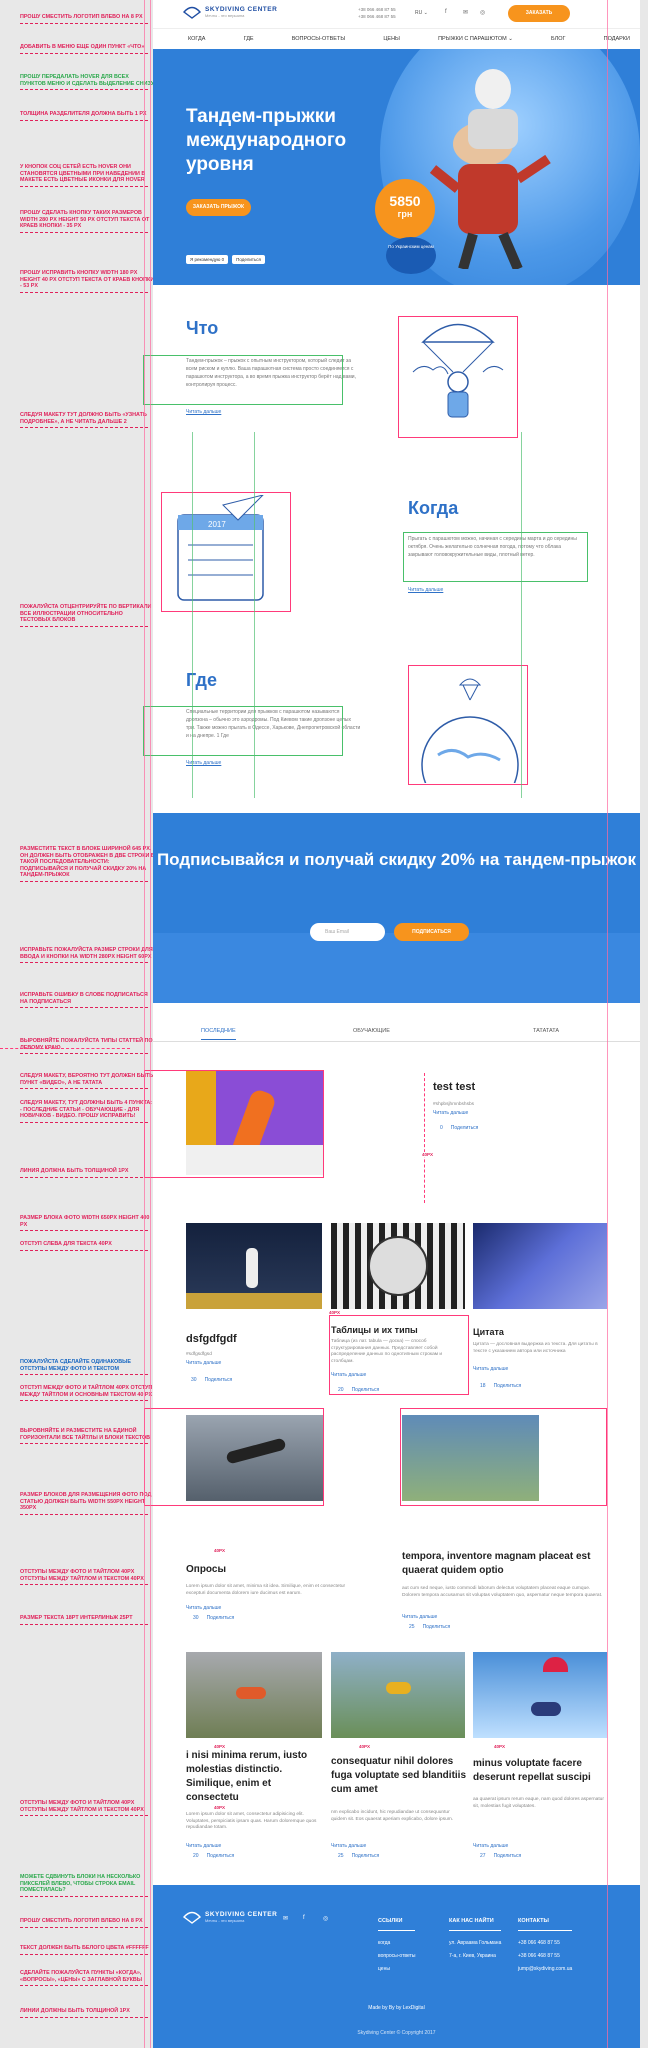  What do you see at coordinates (545, 1956) in the screenshot?
I see `footer-phone-2: +38 066 468 87 55` at bounding box center [545, 1956].